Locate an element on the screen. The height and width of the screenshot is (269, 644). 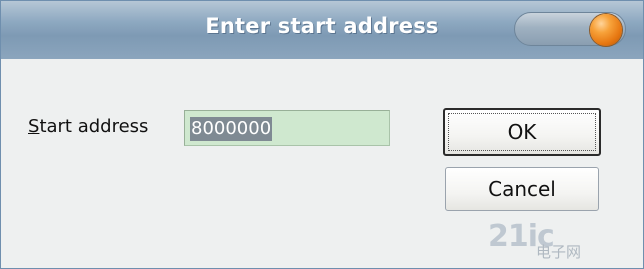
start-address-value: 8000000 is located at coordinates (231, 129).